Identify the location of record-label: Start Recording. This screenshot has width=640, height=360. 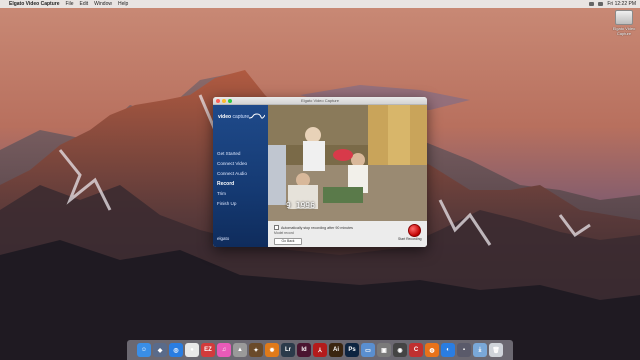
(410, 239).